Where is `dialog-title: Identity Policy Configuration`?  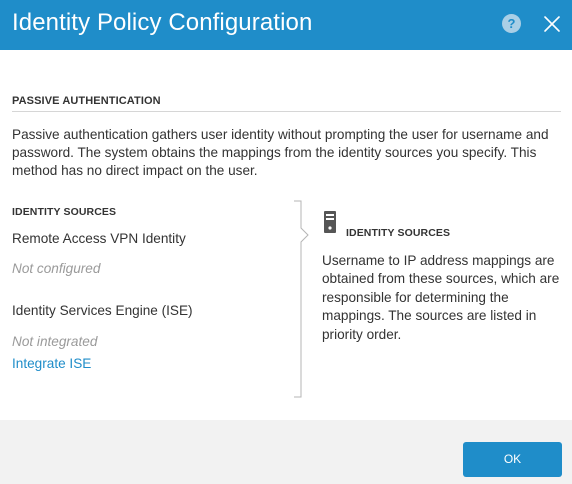
dialog-title: Identity Policy Configuration is located at coordinates (162, 22).